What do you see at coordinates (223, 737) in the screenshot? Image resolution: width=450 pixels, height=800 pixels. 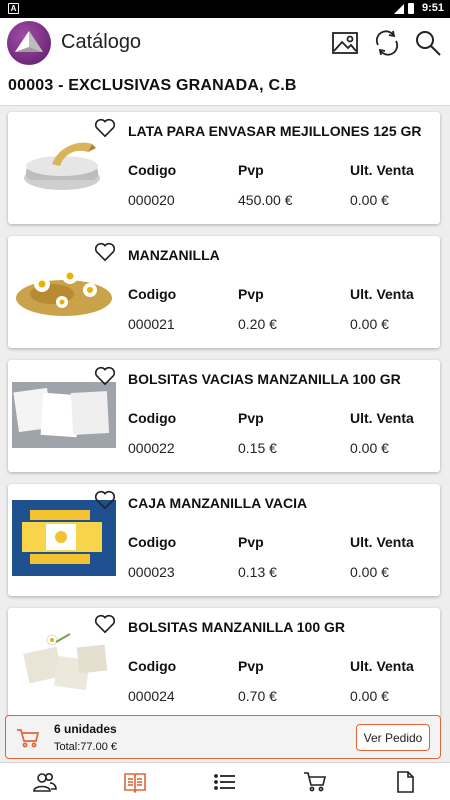 I see `cart-summary-bar: 6 unidades Total:77.00 € Ver Pedido` at bounding box center [223, 737].